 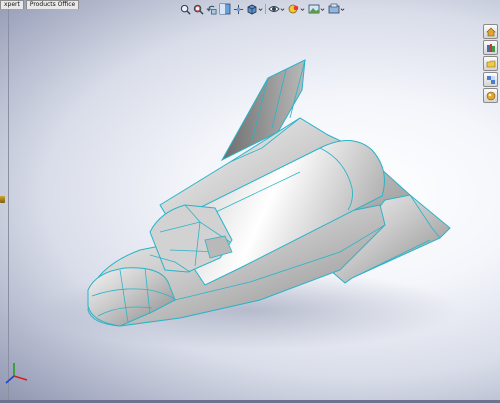 What do you see at coordinates (10, 379) in the screenshot?
I see `z-axis` at bounding box center [10, 379].